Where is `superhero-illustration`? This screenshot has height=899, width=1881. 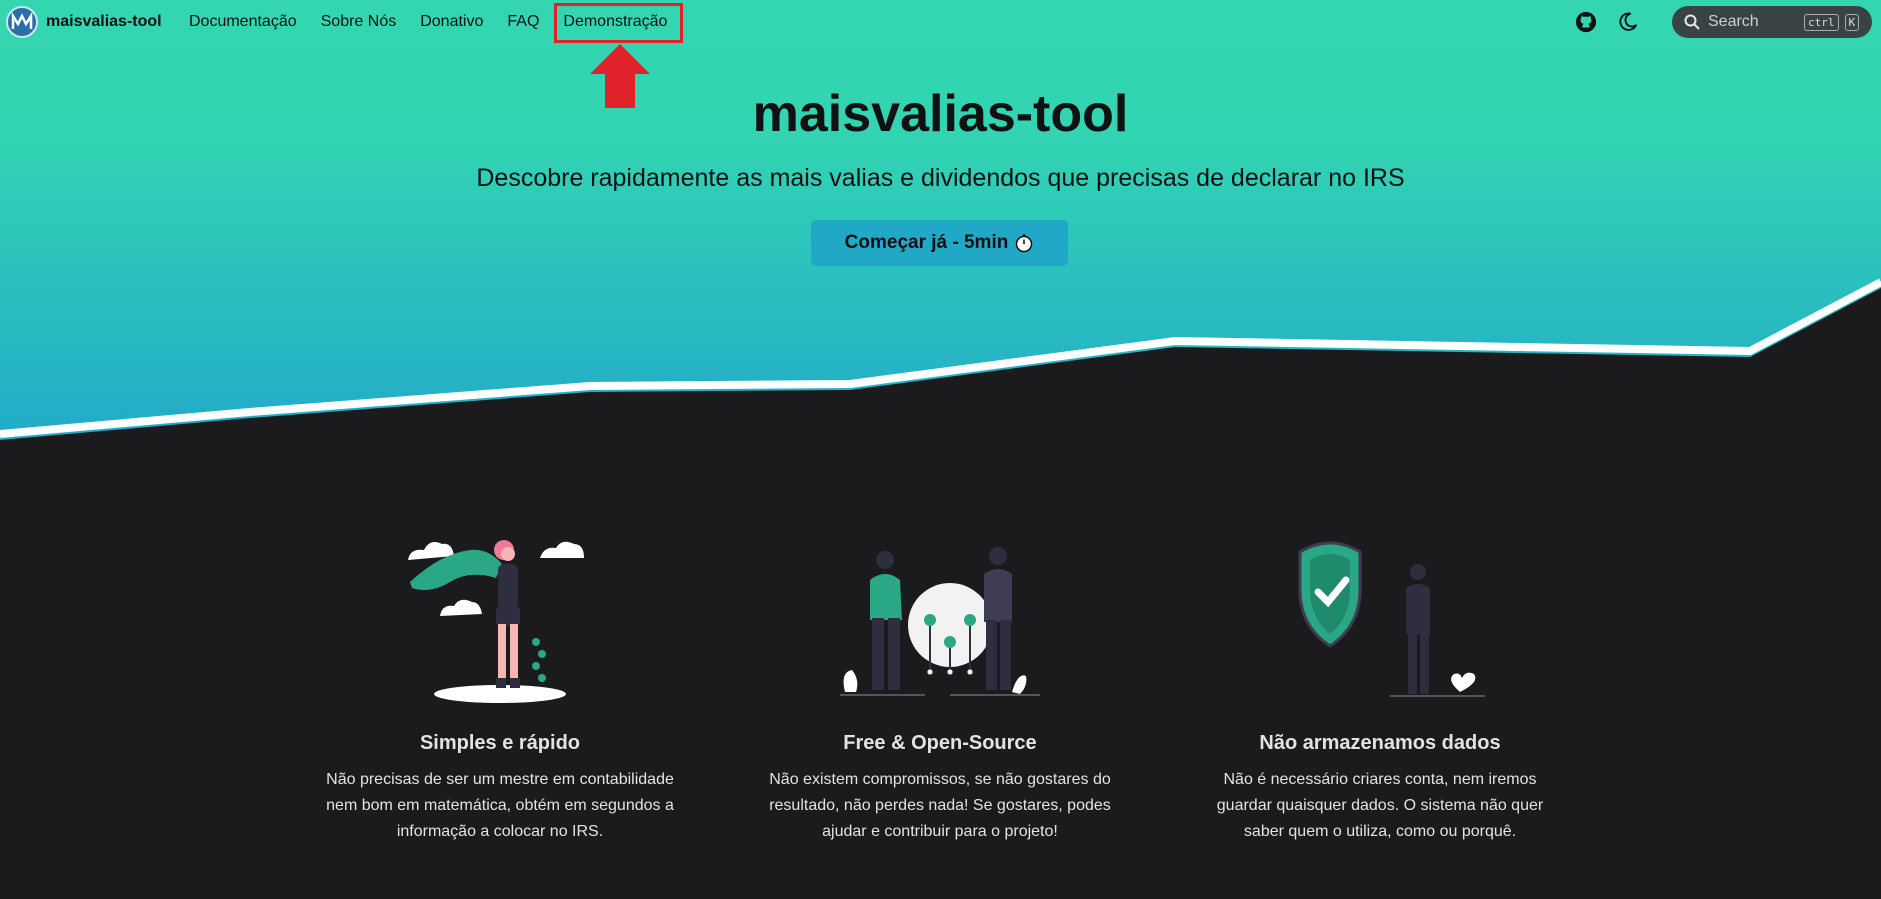 superhero-illustration is located at coordinates (496, 621).